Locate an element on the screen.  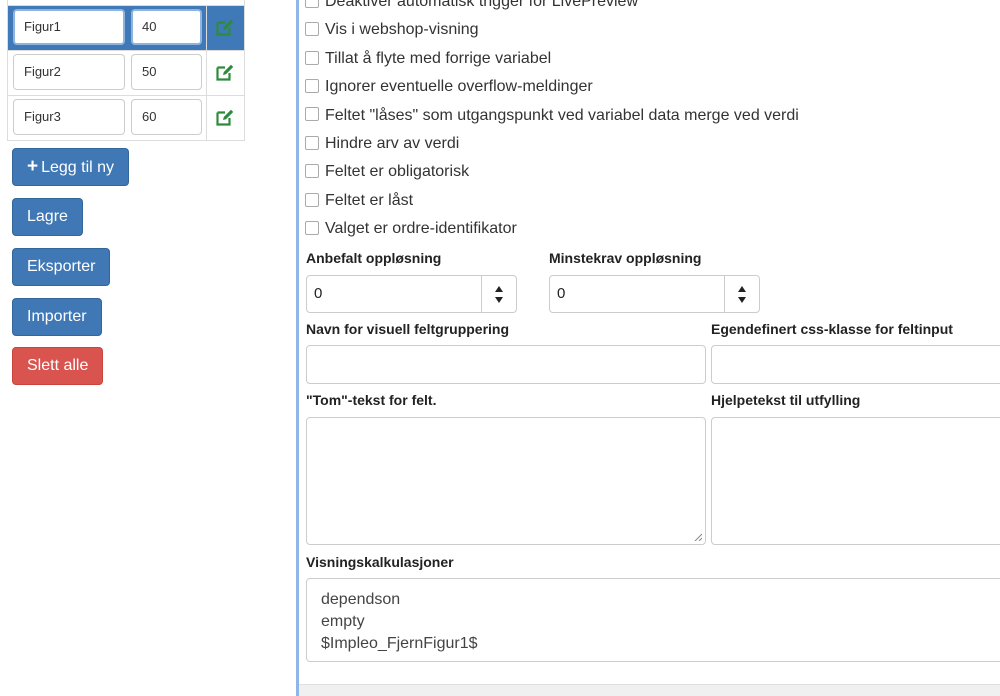
option-label: Vis i webshop-visning is located at coordinates (402, 30).